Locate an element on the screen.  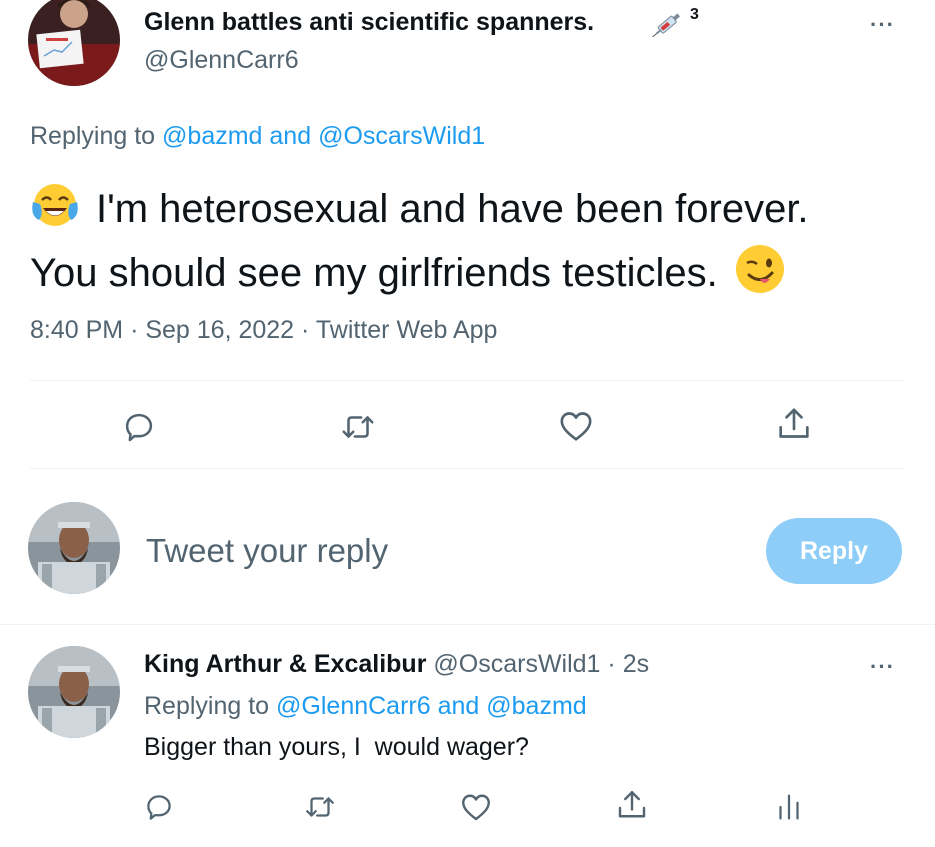
author-handle: @GlennCarr6 is located at coordinates (221, 60).